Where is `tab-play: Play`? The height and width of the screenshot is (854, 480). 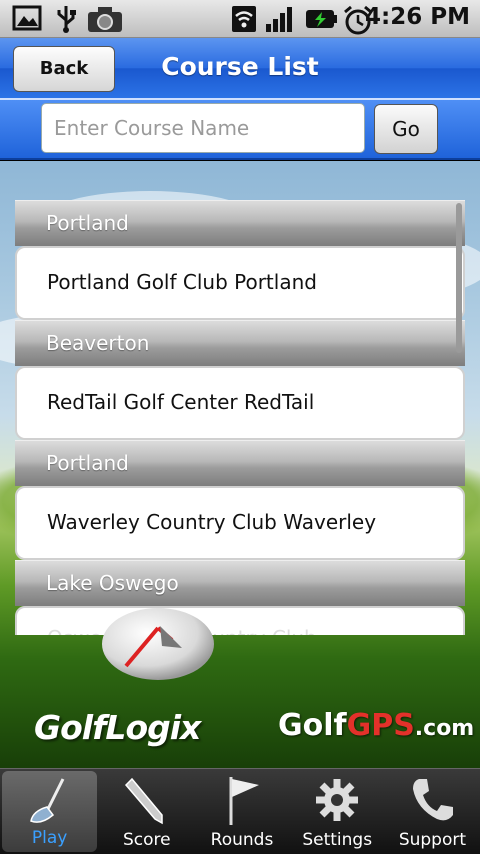 tab-play: Play is located at coordinates (50, 811).